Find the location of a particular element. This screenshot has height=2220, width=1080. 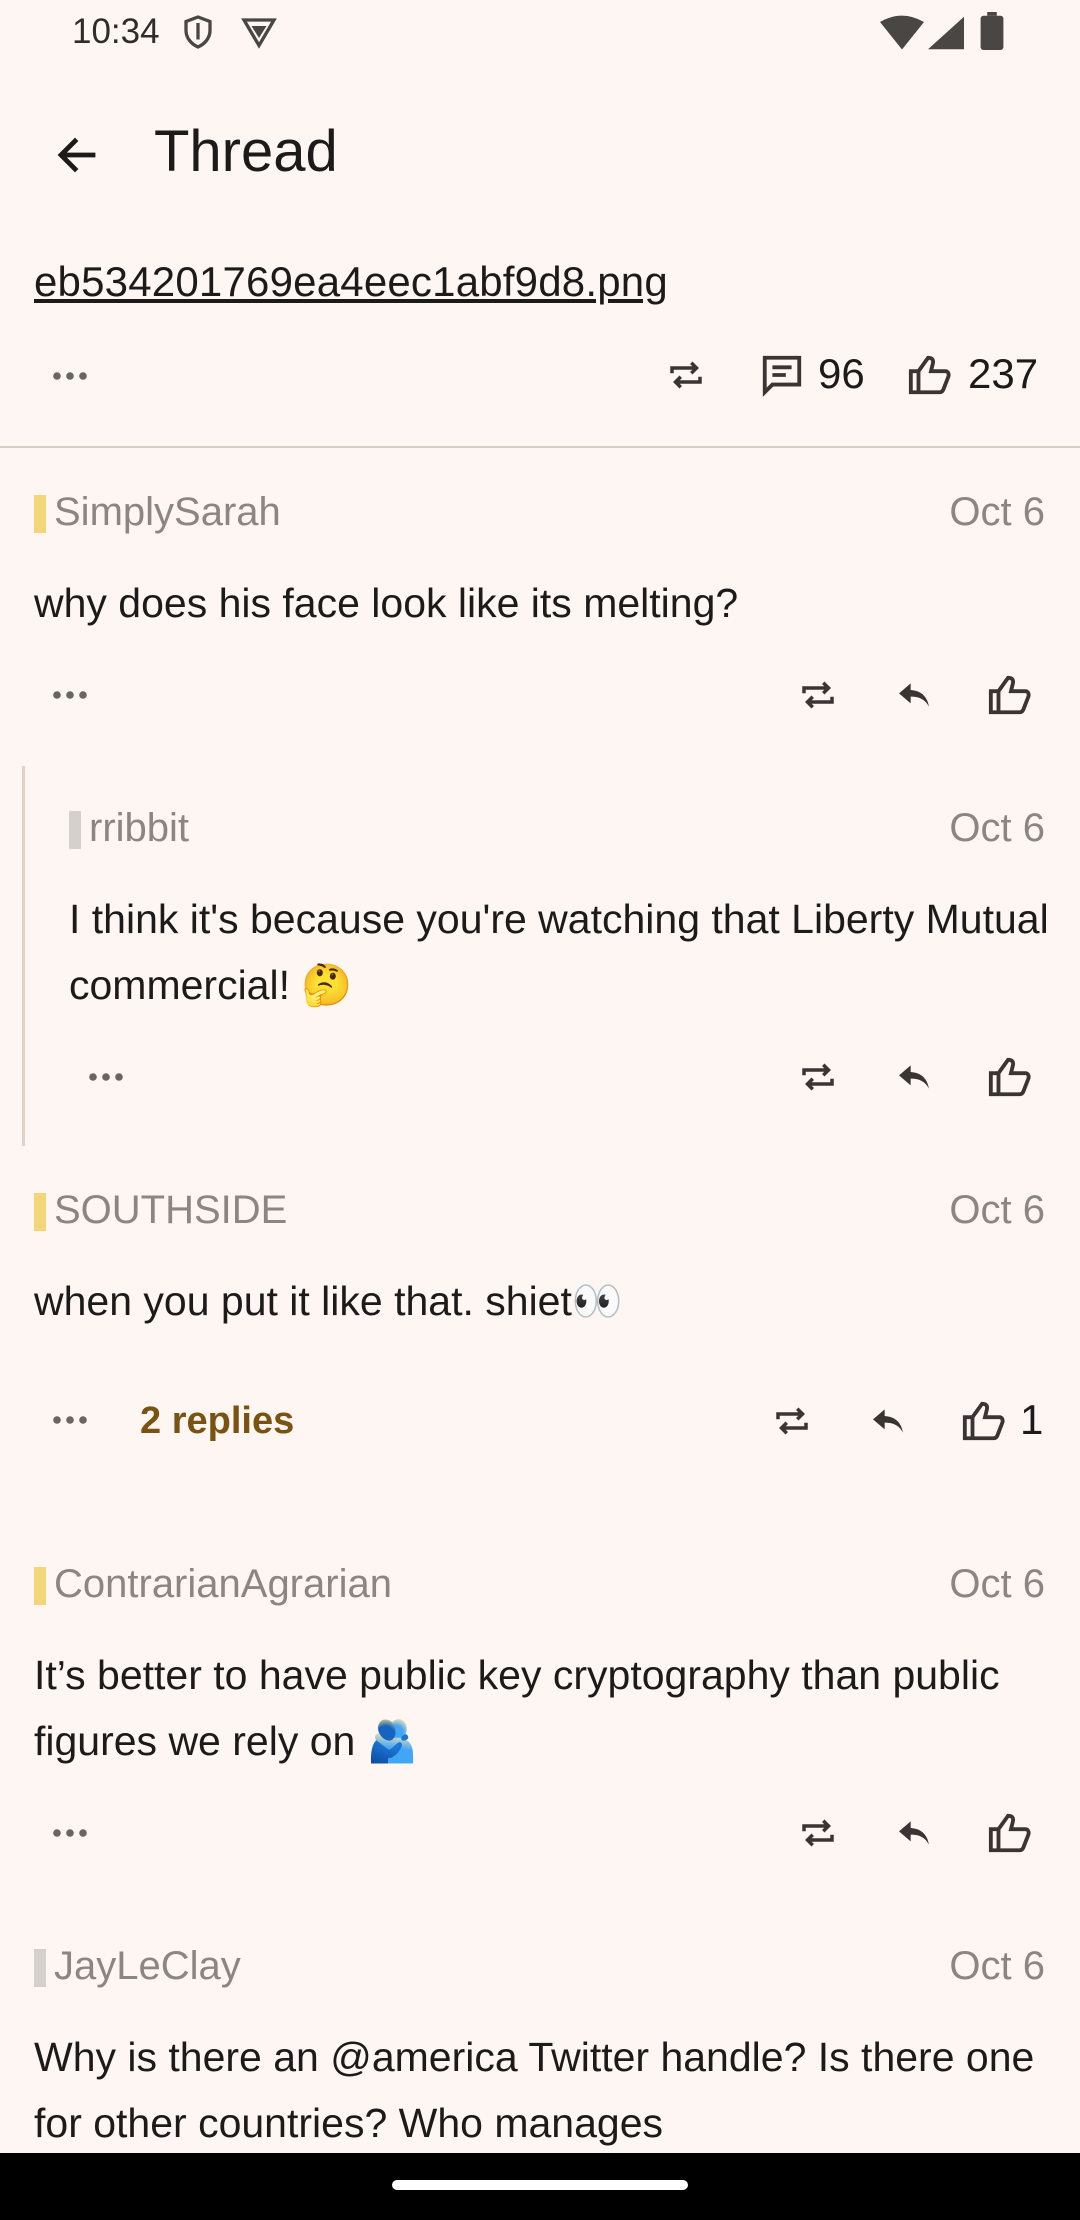

arrow-back-icon is located at coordinates (76, 155).